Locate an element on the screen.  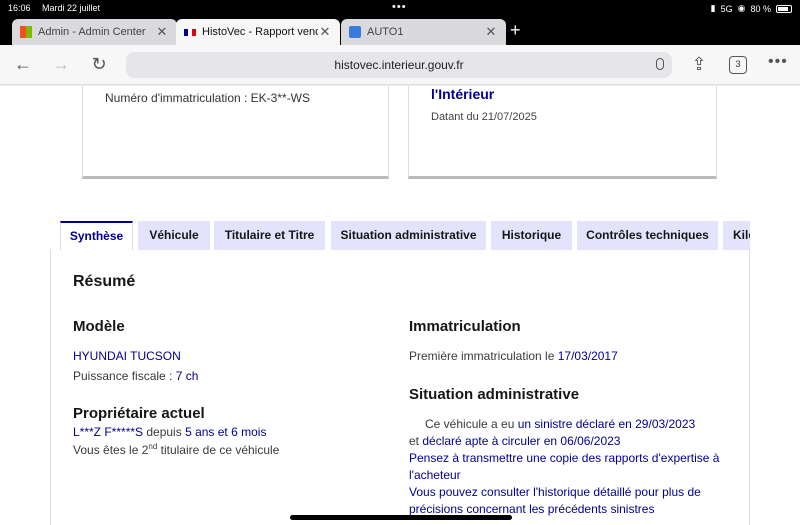
tab-controles-techniques: Contrôles techniques is located at coordinates (647, 235).